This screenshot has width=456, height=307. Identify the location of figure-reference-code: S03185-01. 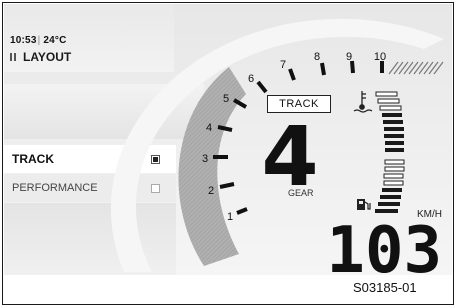
(385, 287).